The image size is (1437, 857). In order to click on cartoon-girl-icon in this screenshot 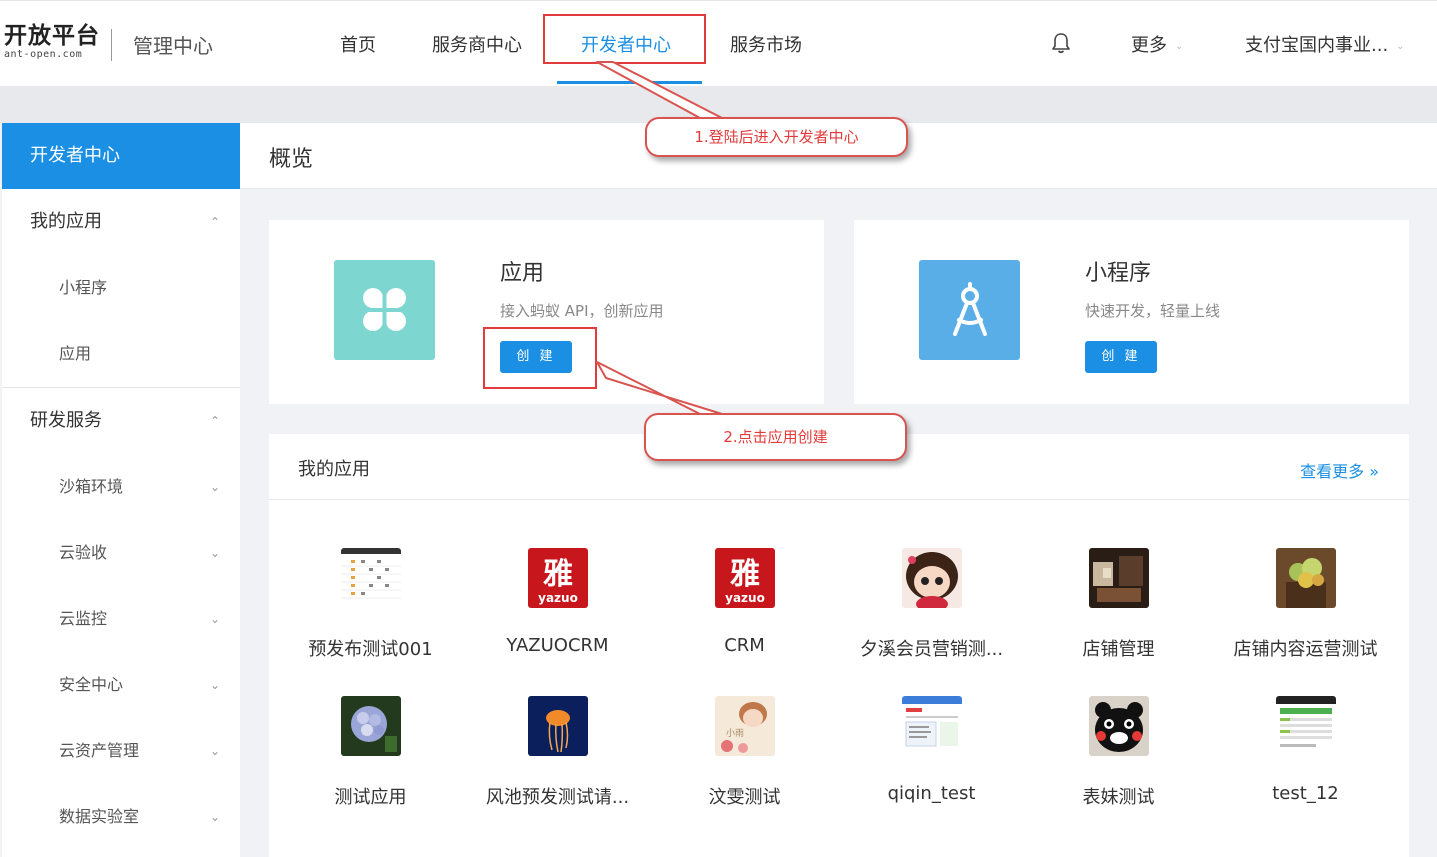, I will do `click(931, 578)`.